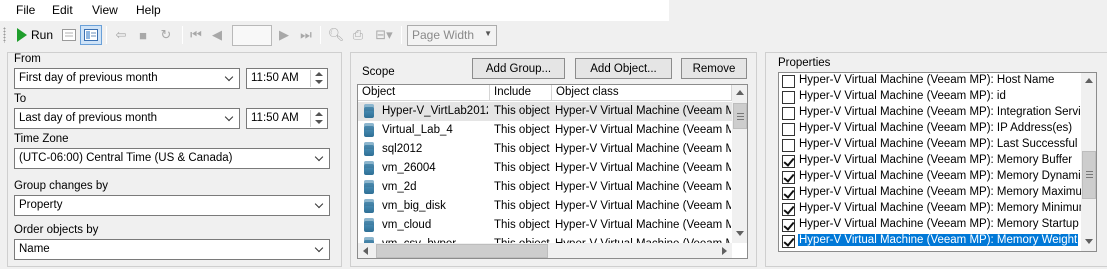 Image resolution: width=1107 pixels, height=269 pixels. What do you see at coordinates (1089, 175) in the screenshot?
I see `properties-scroll-thumb` at bounding box center [1089, 175].